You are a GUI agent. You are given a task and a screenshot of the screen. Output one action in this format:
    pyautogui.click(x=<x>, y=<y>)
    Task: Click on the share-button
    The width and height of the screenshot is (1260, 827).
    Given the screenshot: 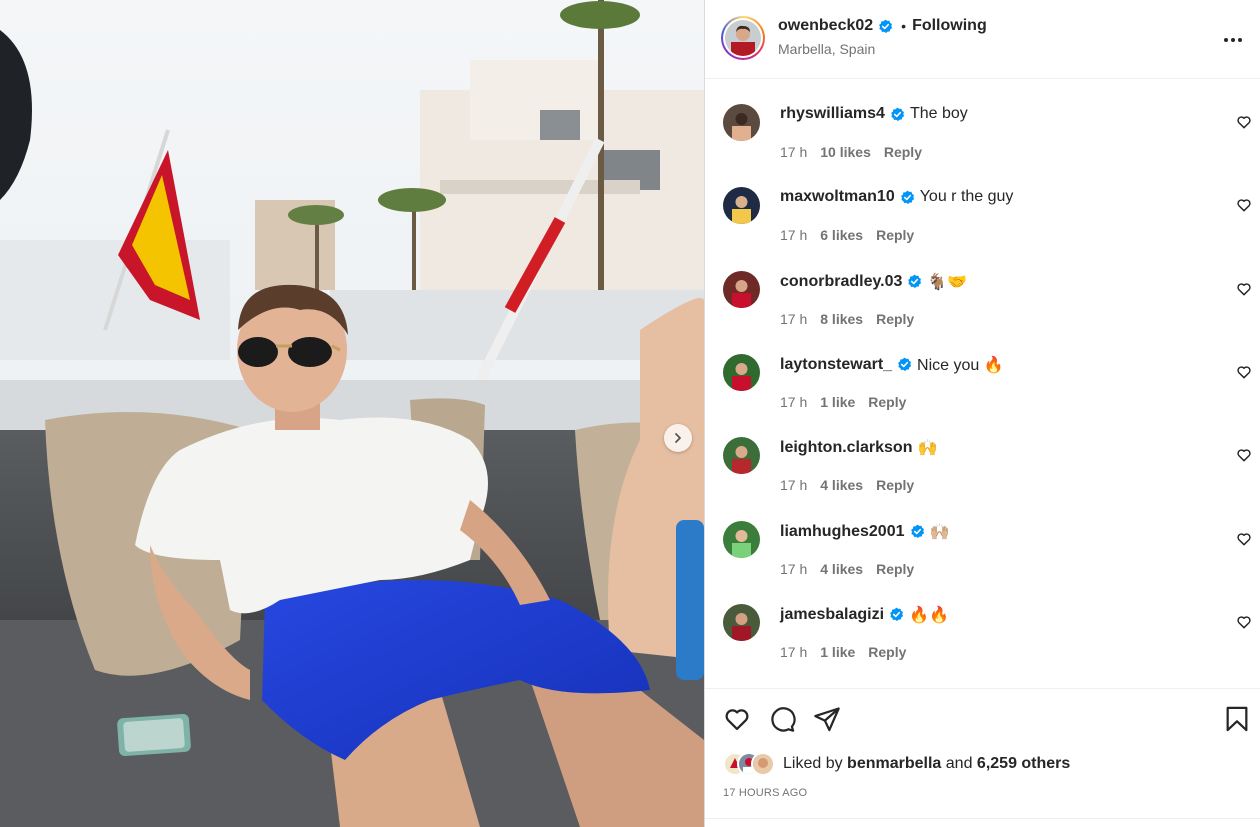 What is the action you would take?
    pyautogui.click(x=827, y=719)
    